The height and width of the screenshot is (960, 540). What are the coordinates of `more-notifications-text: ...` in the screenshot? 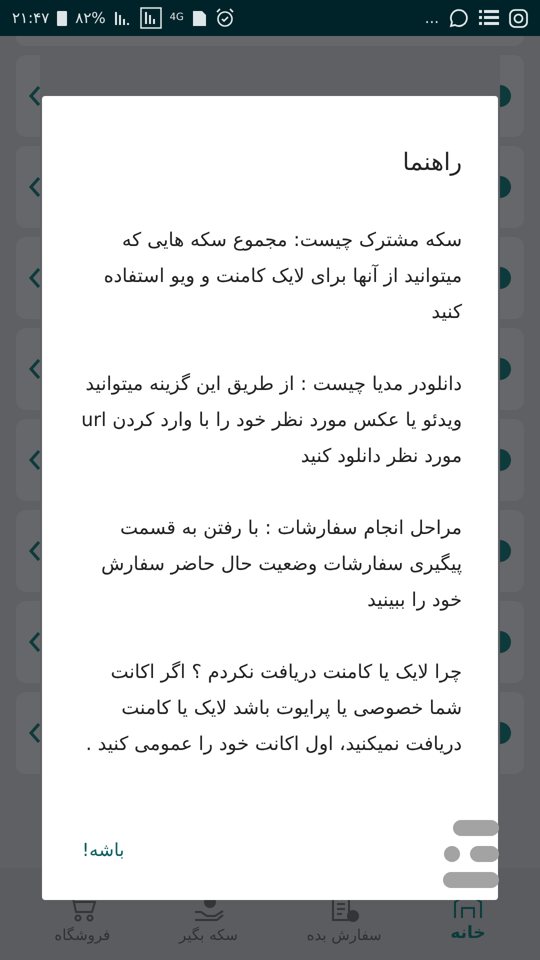 It's located at (431, 18).